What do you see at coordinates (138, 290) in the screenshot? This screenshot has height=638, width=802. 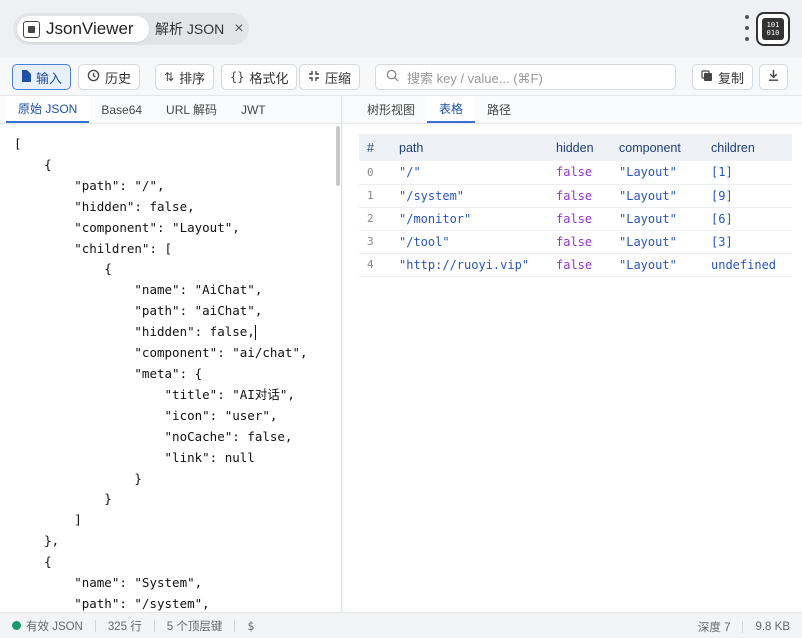 I see `code-line: "name": "AiChat",` at bounding box center [138, 290].